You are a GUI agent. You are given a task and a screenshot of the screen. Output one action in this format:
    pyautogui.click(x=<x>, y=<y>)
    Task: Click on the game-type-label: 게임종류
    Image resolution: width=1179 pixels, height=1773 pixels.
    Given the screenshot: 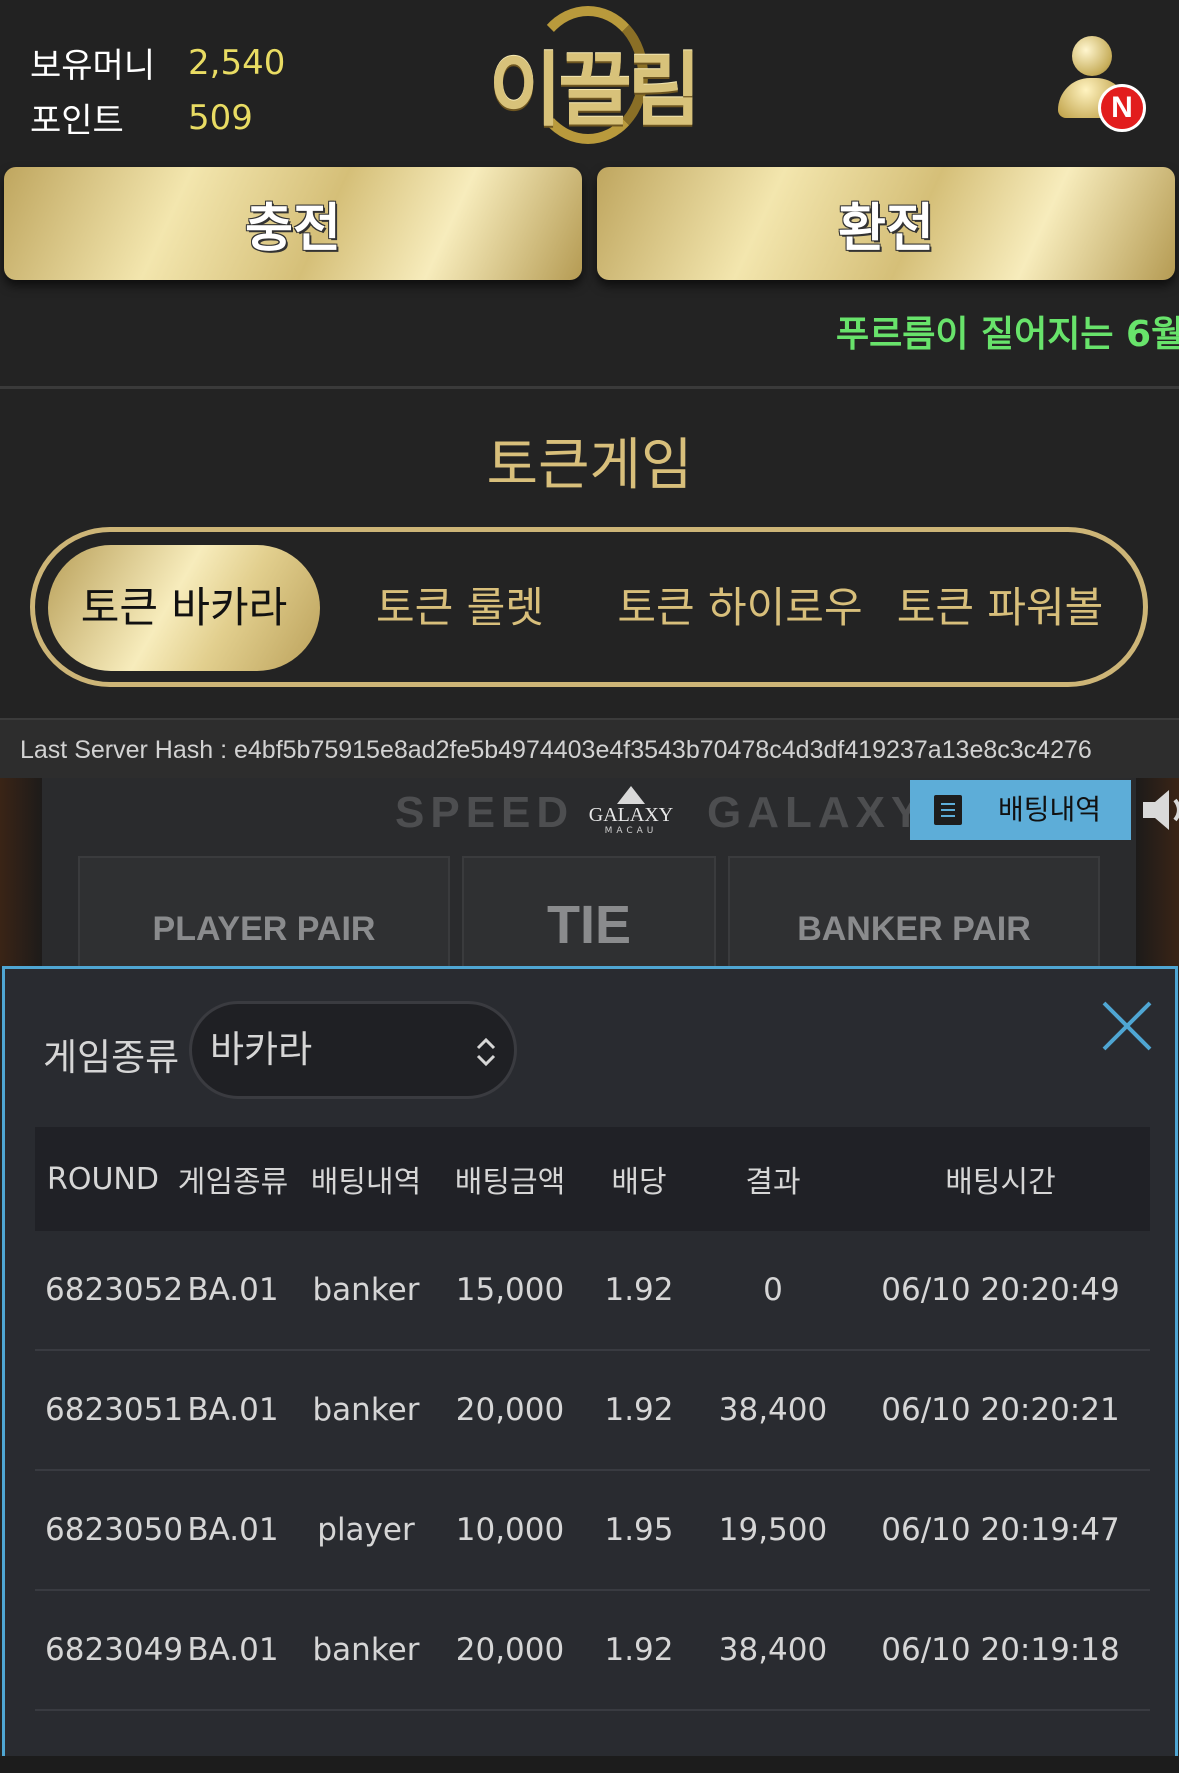 What is the action you would take?
    pyautogui.click(x=111, y=1057)
    